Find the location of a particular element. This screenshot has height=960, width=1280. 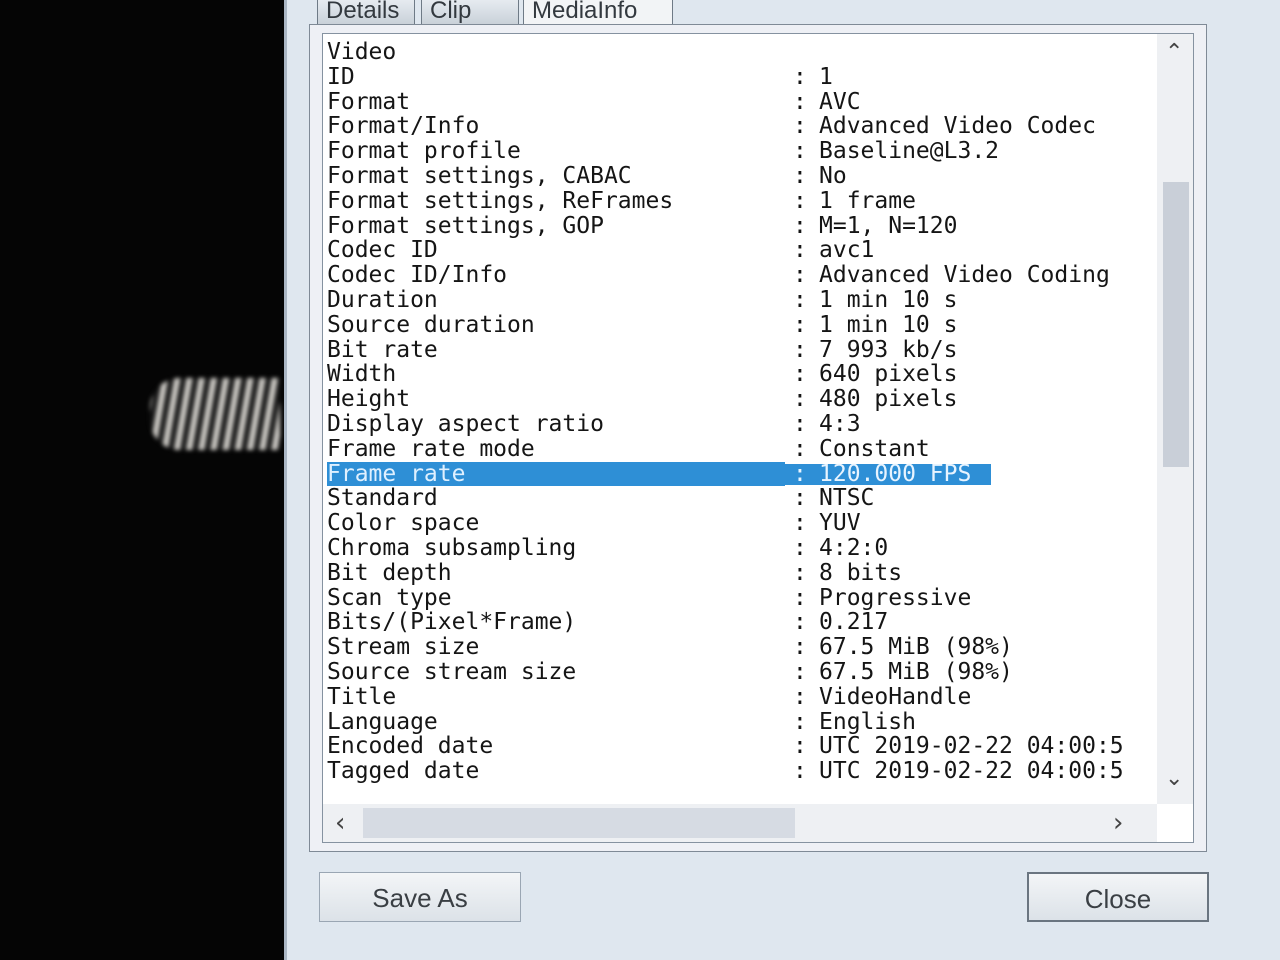

vertical-scrollbar: ⌃ ⌄ is located at coordinates (1175, 419).